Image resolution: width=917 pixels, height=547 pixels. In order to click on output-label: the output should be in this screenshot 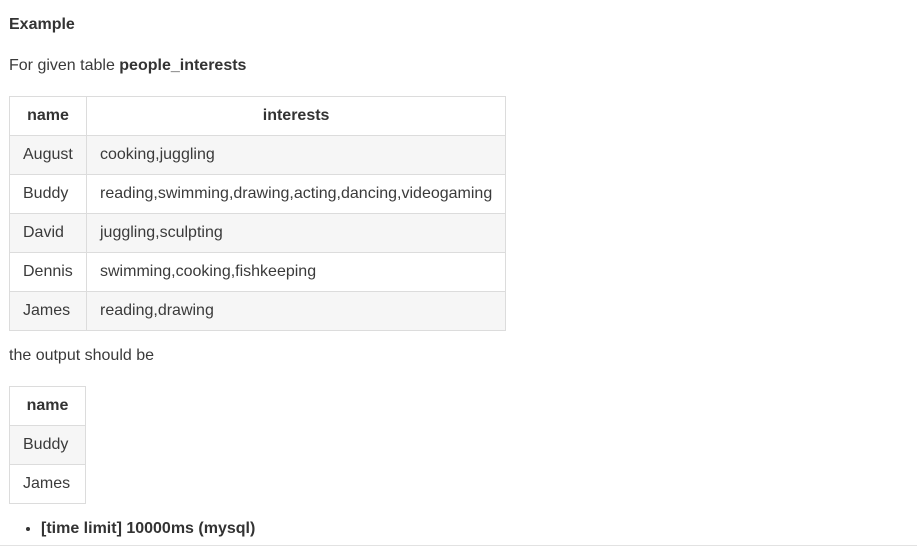, I will do `click(82, 355)`.